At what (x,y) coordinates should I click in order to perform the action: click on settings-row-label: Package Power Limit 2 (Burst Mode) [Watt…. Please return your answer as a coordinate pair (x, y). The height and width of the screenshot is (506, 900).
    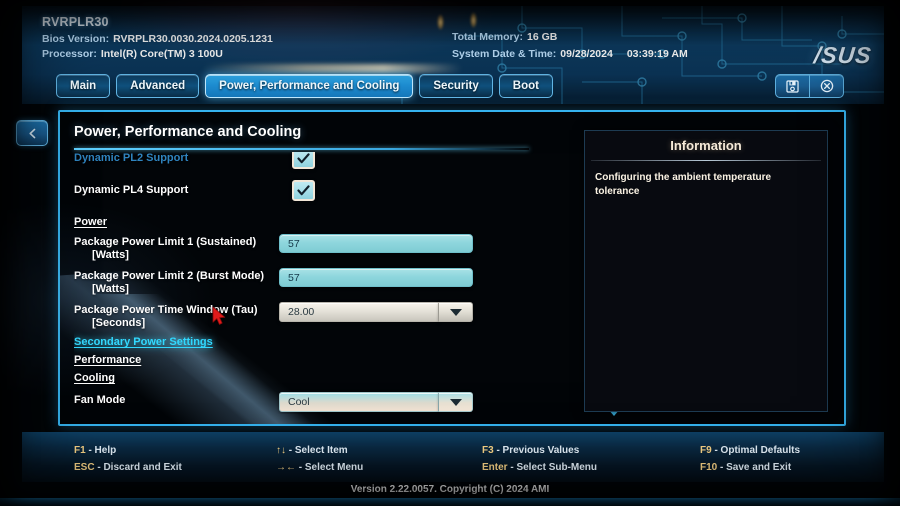
    Looking at the image, I should click on (176, 282).